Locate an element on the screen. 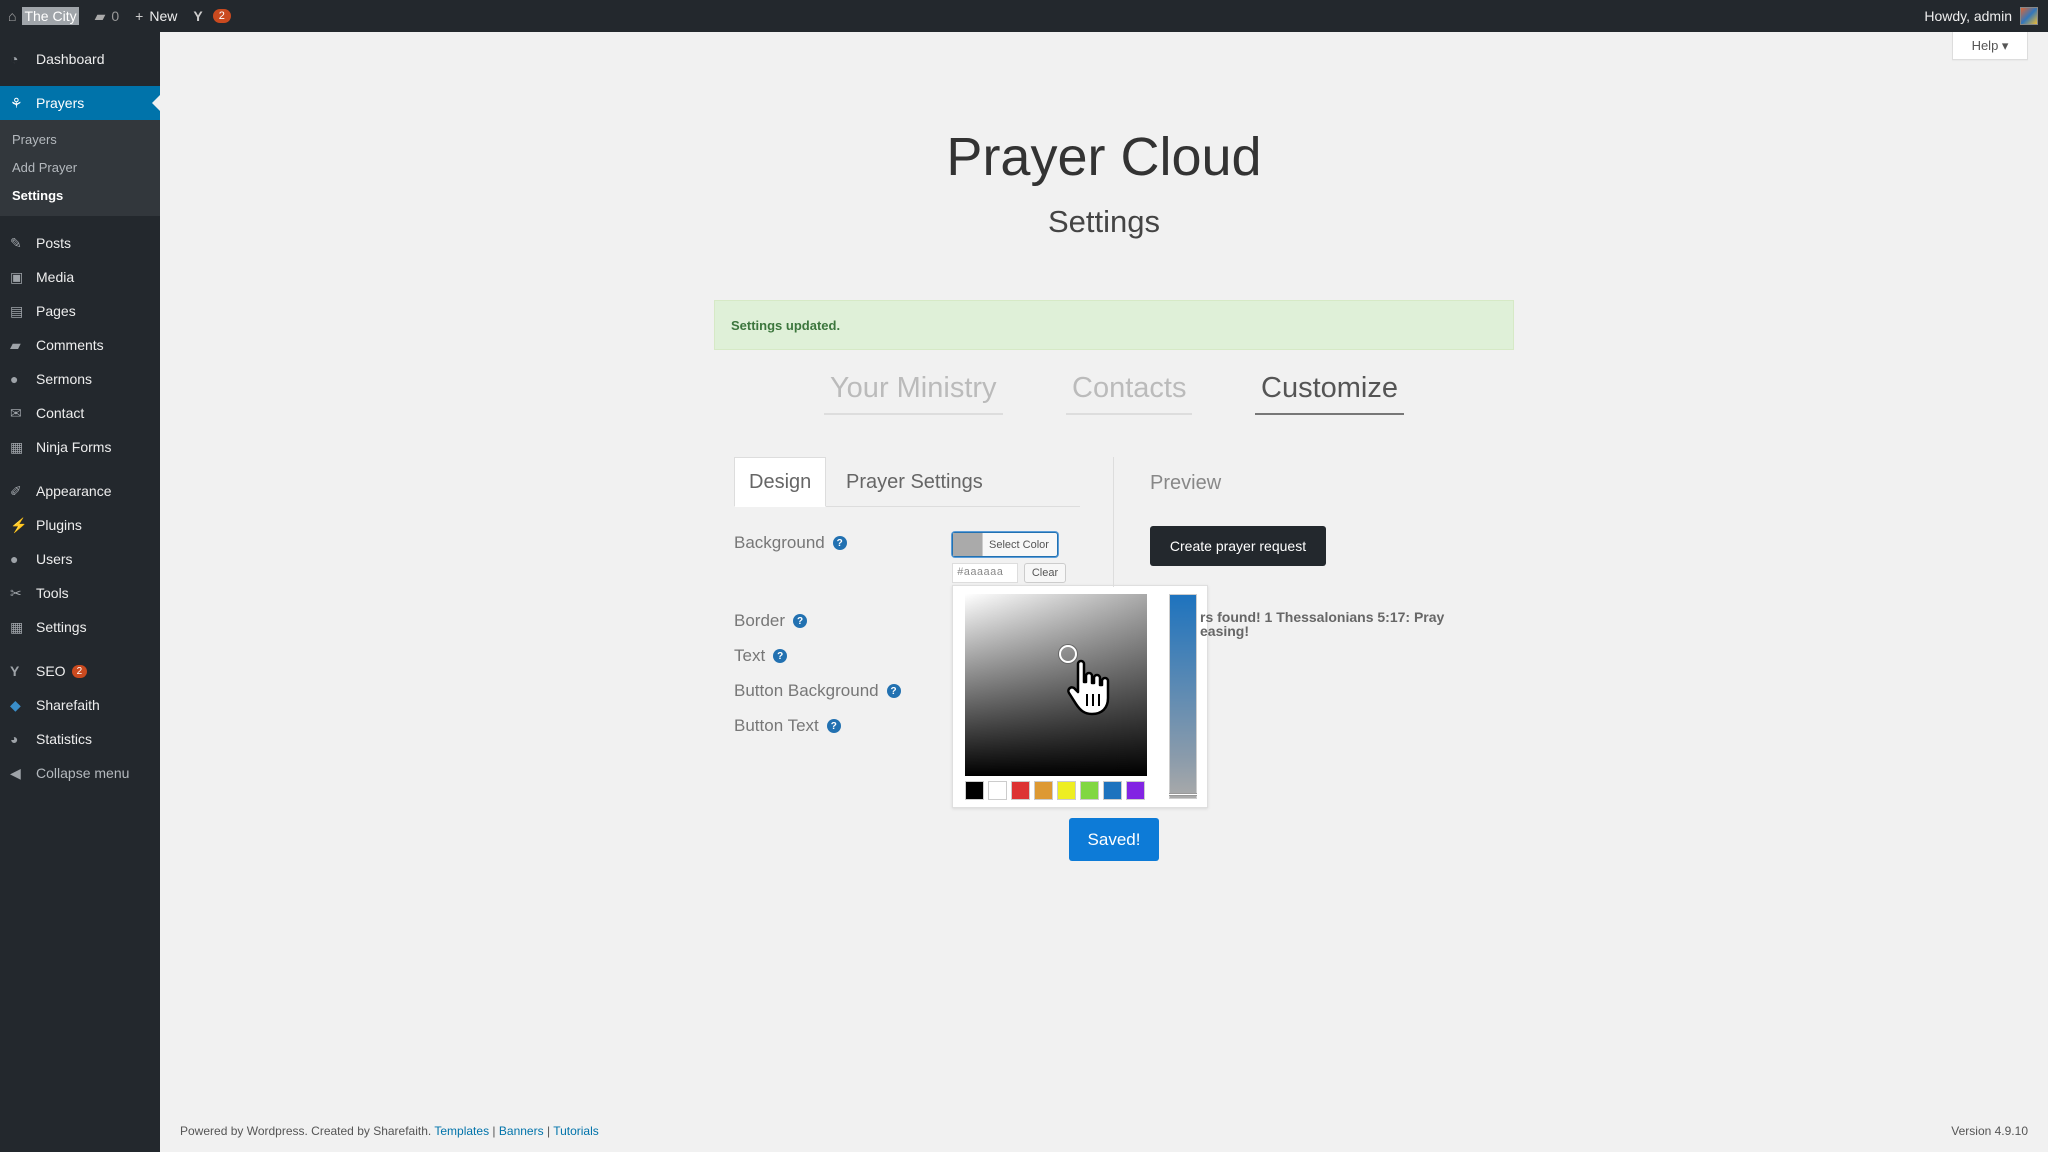  field-label-text: Background is located at coordinates (779, 542).